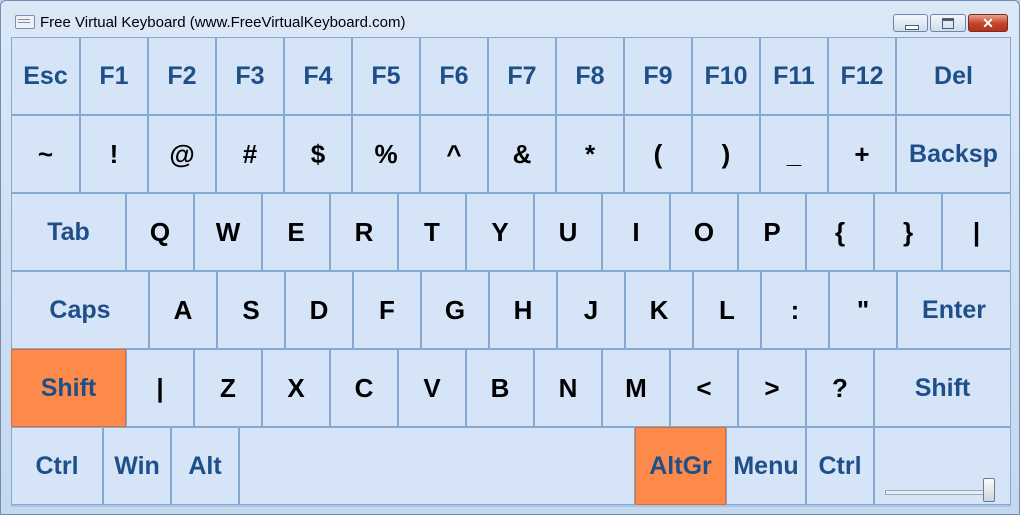 The width and height of the screenshot is (1020, 515). What do you see at coordinates (680, 466) in the screenshot?
I see `key-altgr: AltGr` at bounding box center [680, 466].